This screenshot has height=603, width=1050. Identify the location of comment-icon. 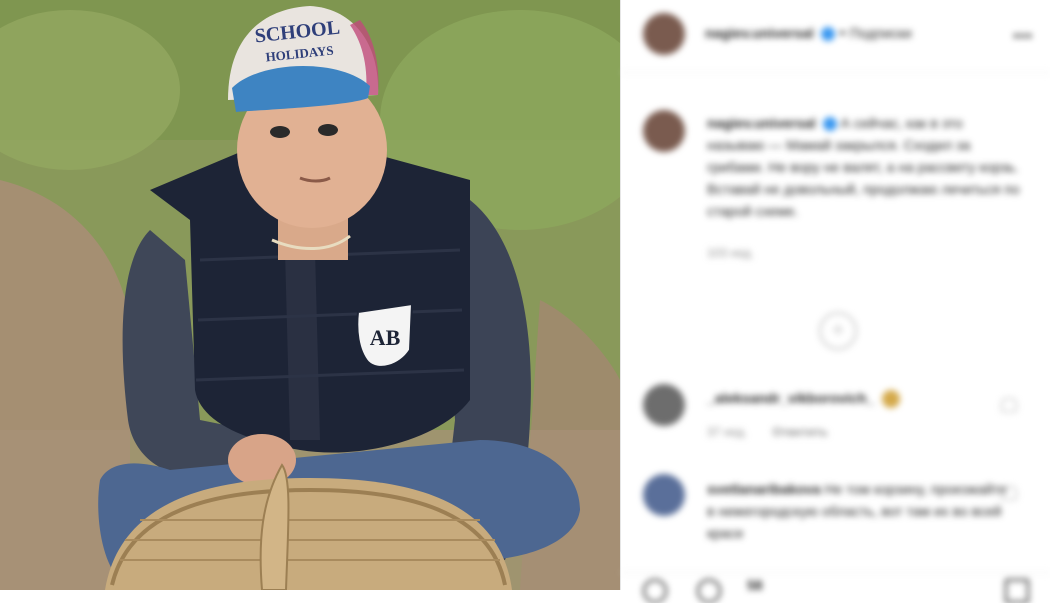
(709, 591).